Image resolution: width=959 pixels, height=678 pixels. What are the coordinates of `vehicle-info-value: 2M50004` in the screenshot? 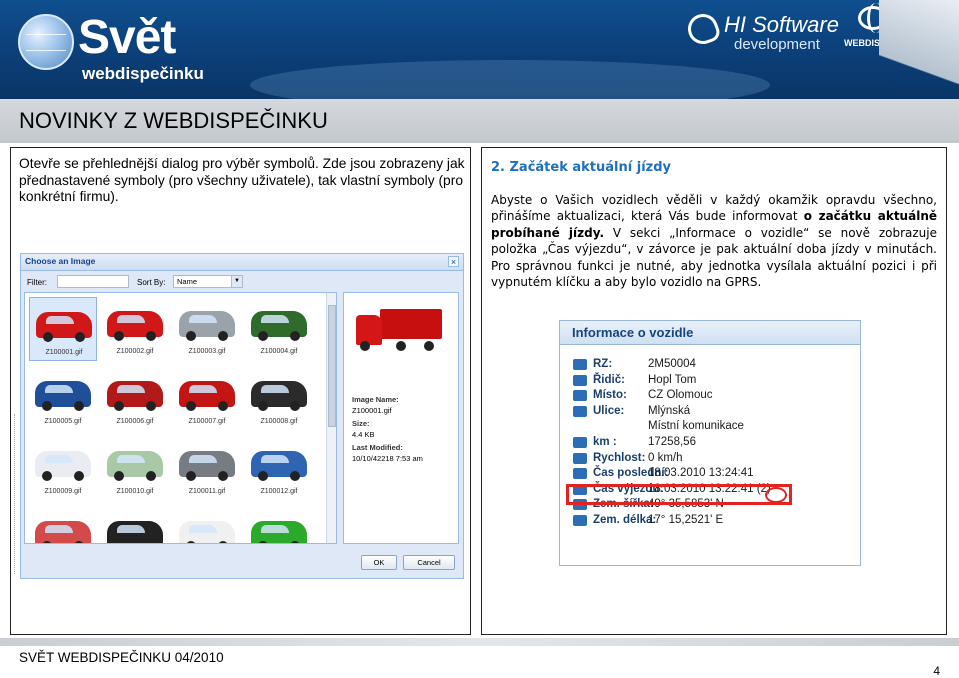 It's located at (672, 364).